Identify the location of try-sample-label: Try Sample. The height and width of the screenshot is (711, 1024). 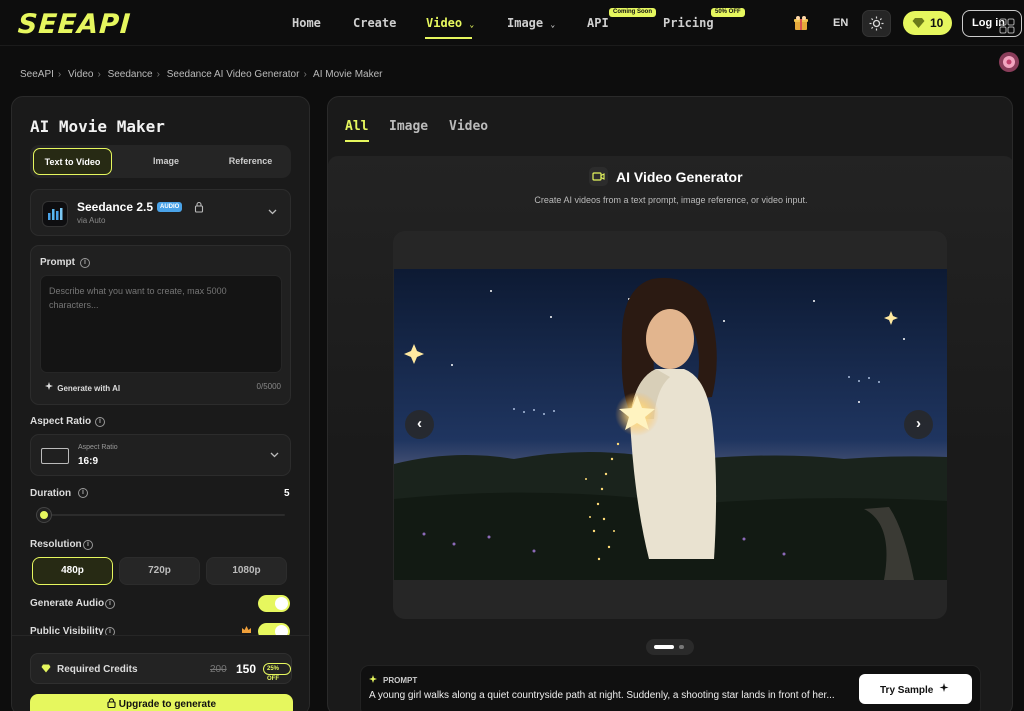
(907, 690).